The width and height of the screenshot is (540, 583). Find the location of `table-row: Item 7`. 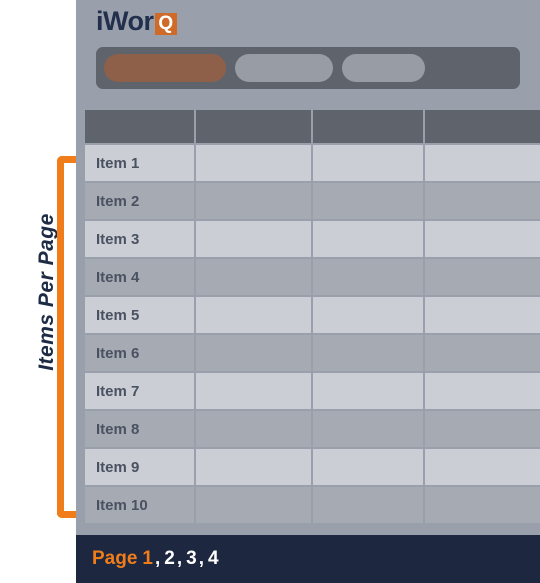

table-row: Item 7 is located at coordinates (312, 391).